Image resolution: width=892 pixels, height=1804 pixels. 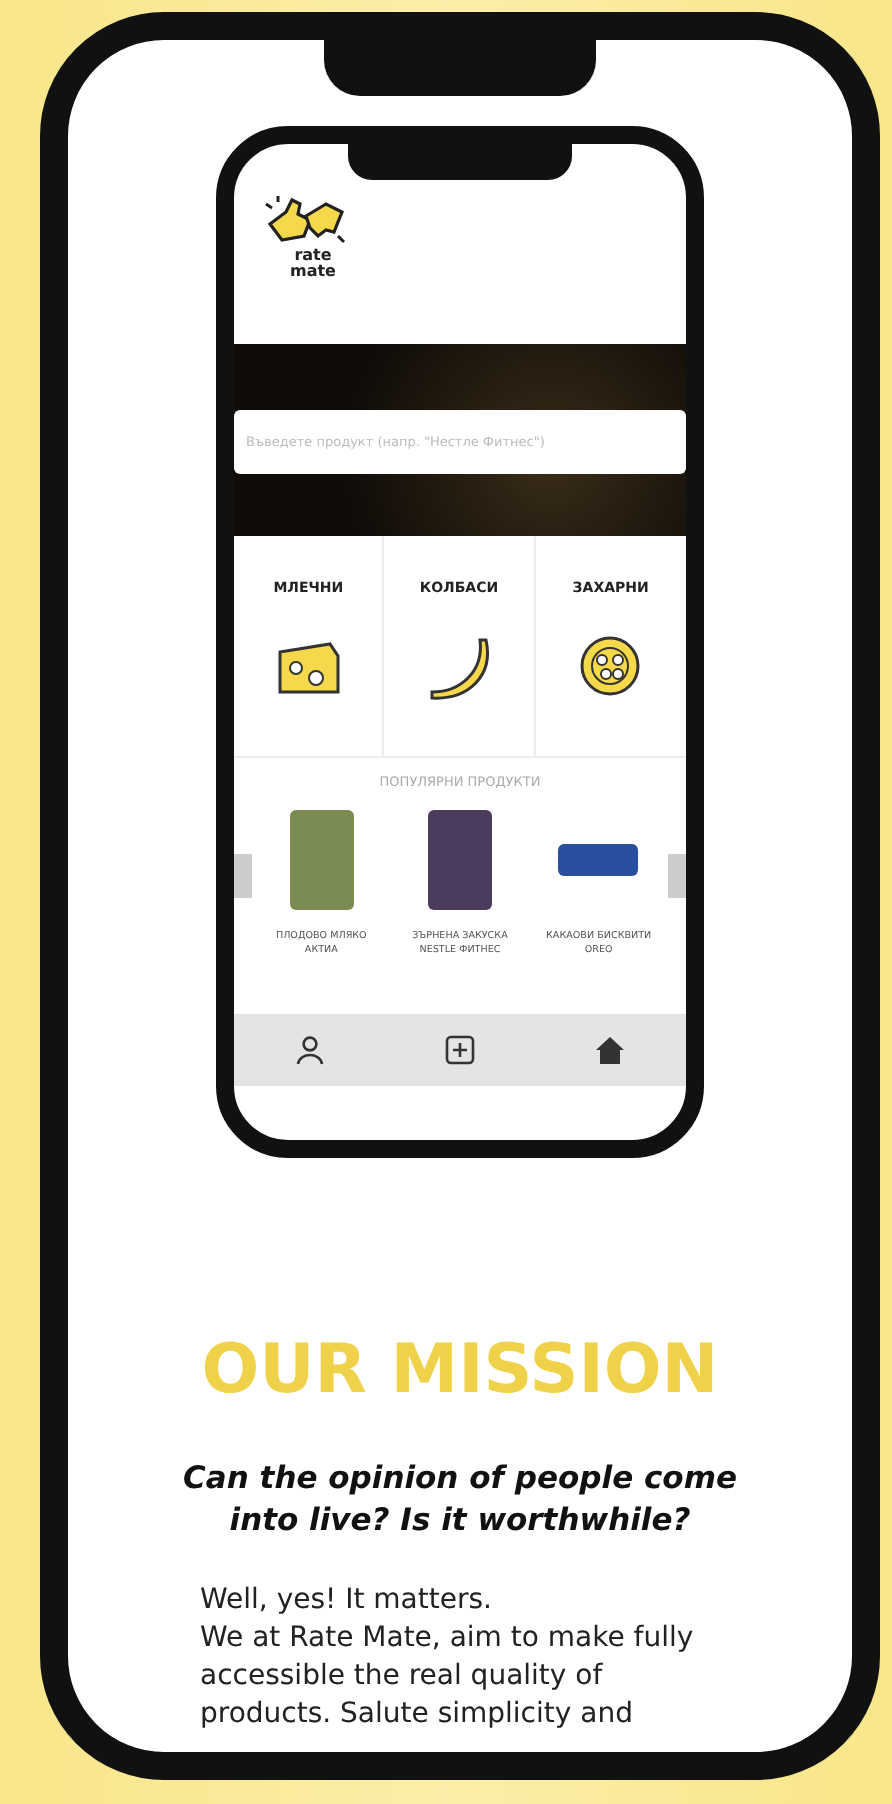 What do you see at coordinates (309, 1050) in the screenshot?
I see `user-icon` at bounding box center [309, 1050].